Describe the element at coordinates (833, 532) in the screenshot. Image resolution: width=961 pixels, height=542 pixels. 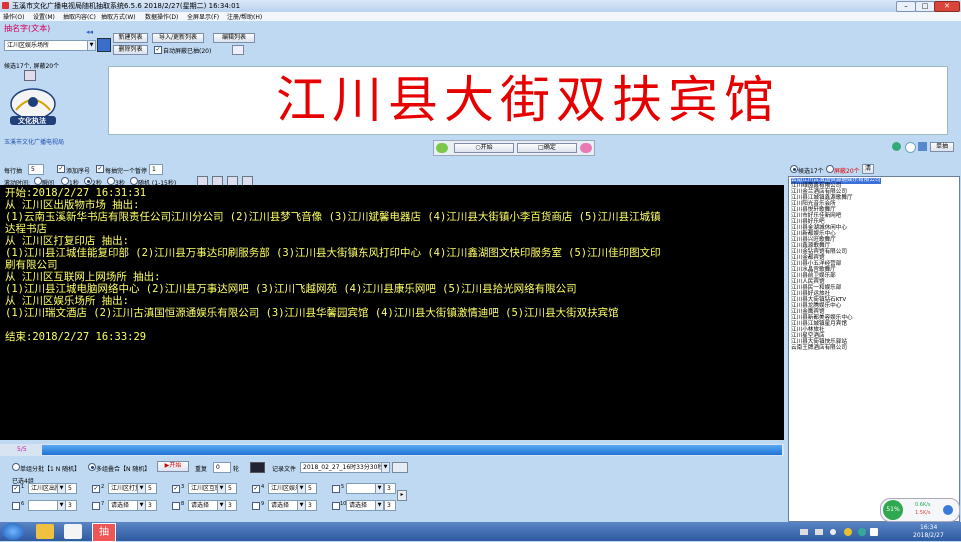
I see `arrow-icon` at that location.